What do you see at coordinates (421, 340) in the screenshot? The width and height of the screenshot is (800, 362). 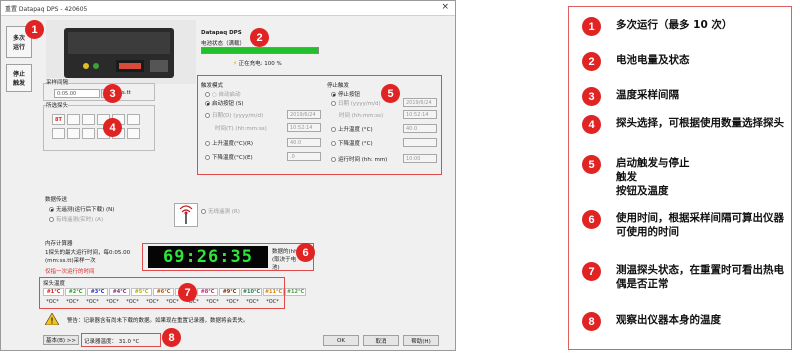 I see `help-button: 帮助(H)` at bounding box center [421, 340].